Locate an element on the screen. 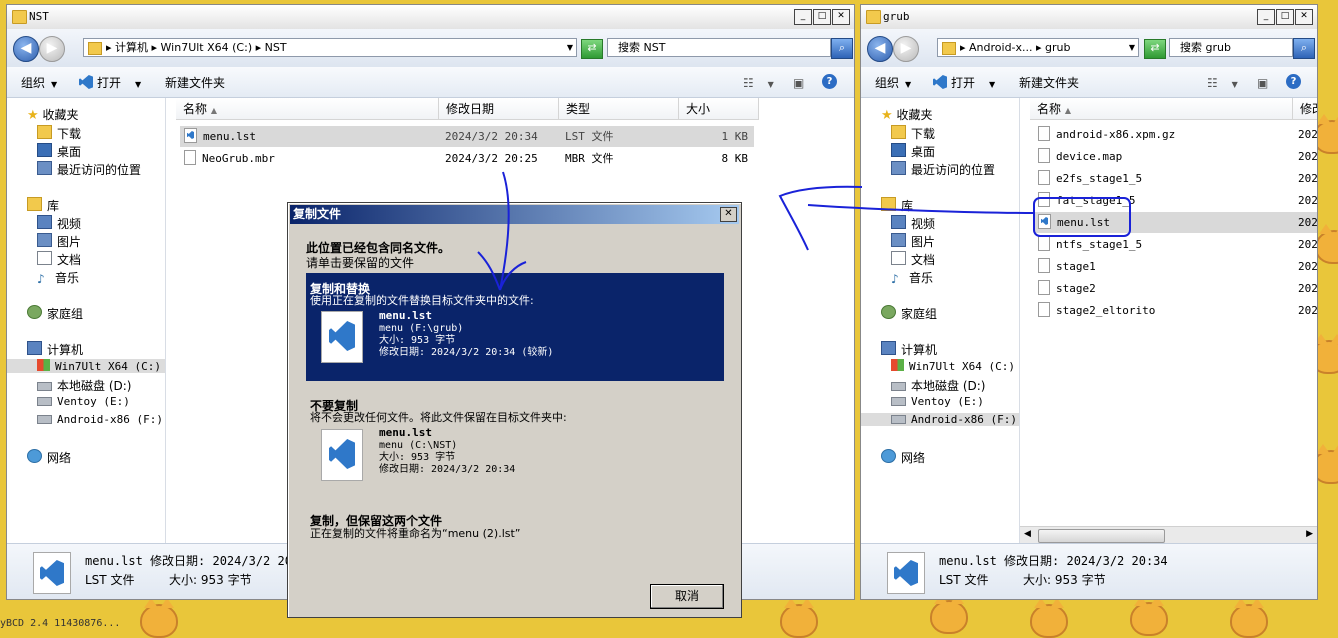 The height and width of the screenshot is (638, 1338). column-header-date: 修改日期 is located at coordinates (499, 109).